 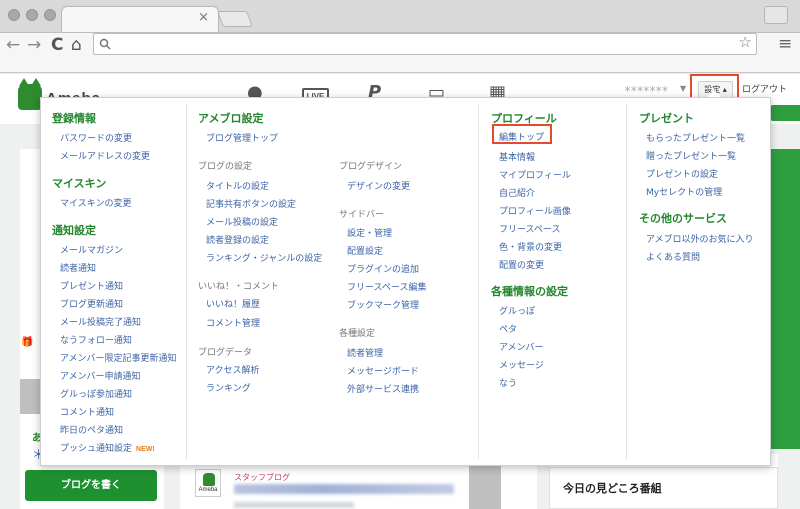 What do you see at coordinates (362, 215) in the screenshot?
I see `subsection-sidebar: サイドバー` at bounding box center [362, 215].